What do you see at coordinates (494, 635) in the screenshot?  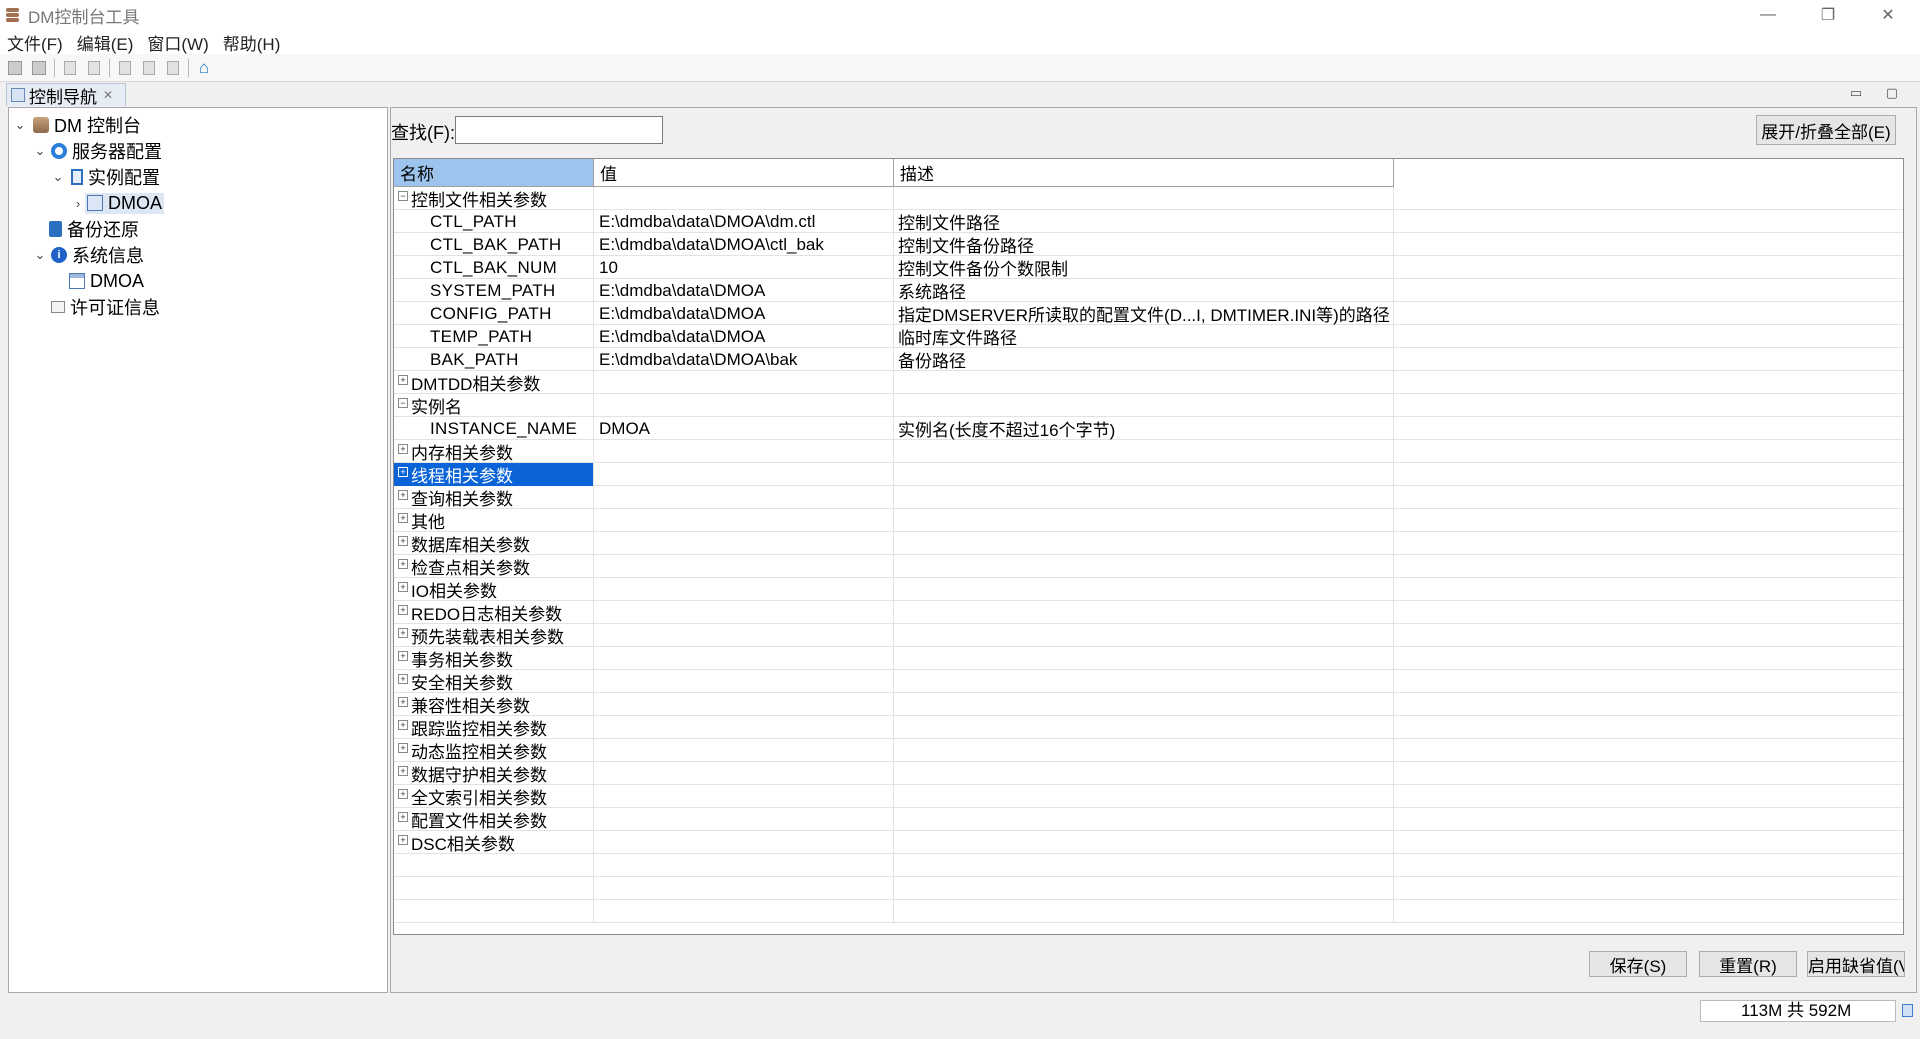 I see `name-cell: + 预先装载表相关参数` at bounding box center [494, 635].